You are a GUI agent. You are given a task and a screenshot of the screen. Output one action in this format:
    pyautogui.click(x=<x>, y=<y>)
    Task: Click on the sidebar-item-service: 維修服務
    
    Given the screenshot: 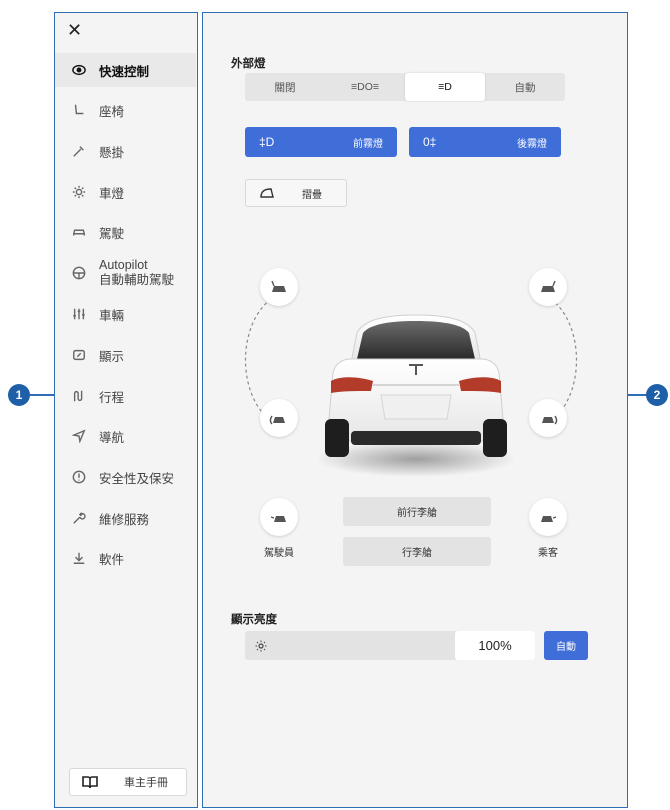 What is the action you would take?
    pyautogui.click(x=125, y=518)
    